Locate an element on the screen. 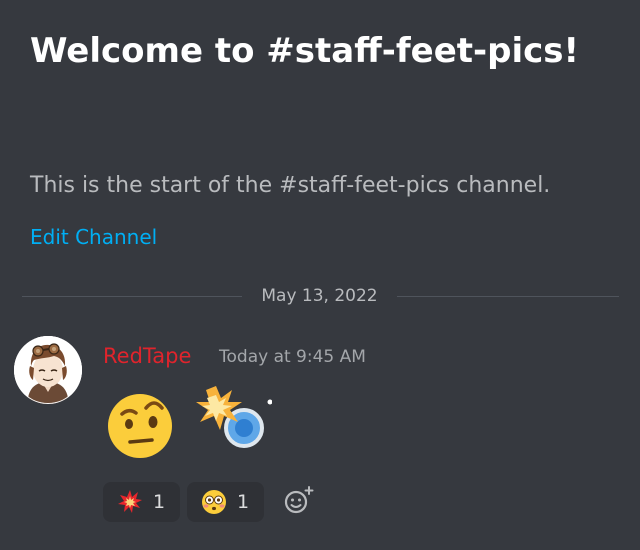 Image resolution: width=640 pixels, height=550 pixels. face-with-raised-eyebrow-icon is located at coordinates (140, 424).